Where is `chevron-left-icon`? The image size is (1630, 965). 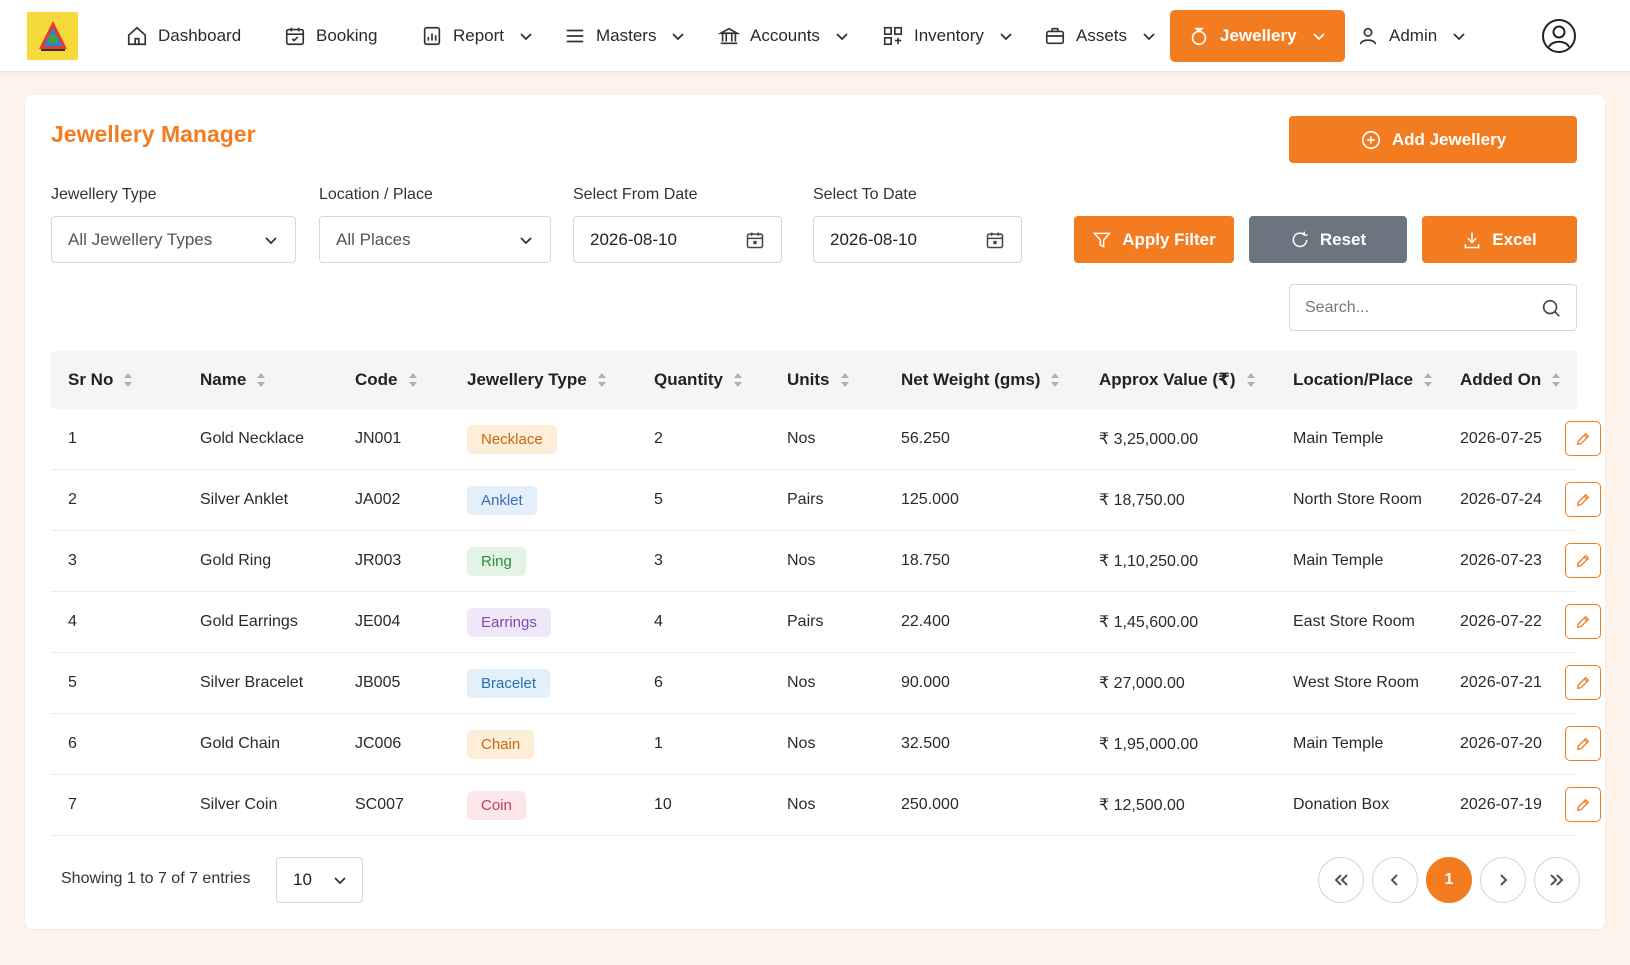
chevron-left-icon is located at coordinates (1394, 880).